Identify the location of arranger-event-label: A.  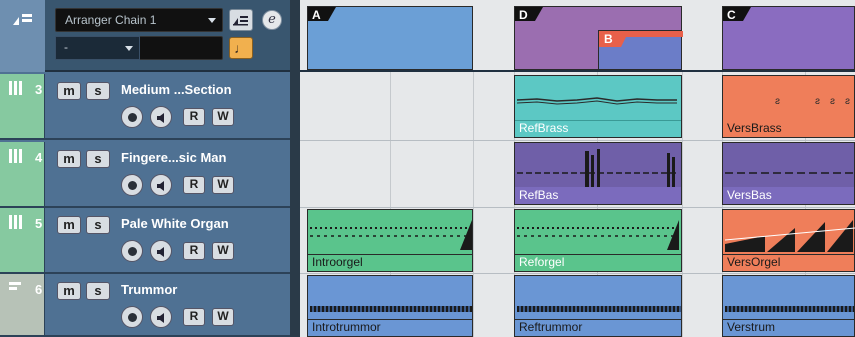
(316, 15).